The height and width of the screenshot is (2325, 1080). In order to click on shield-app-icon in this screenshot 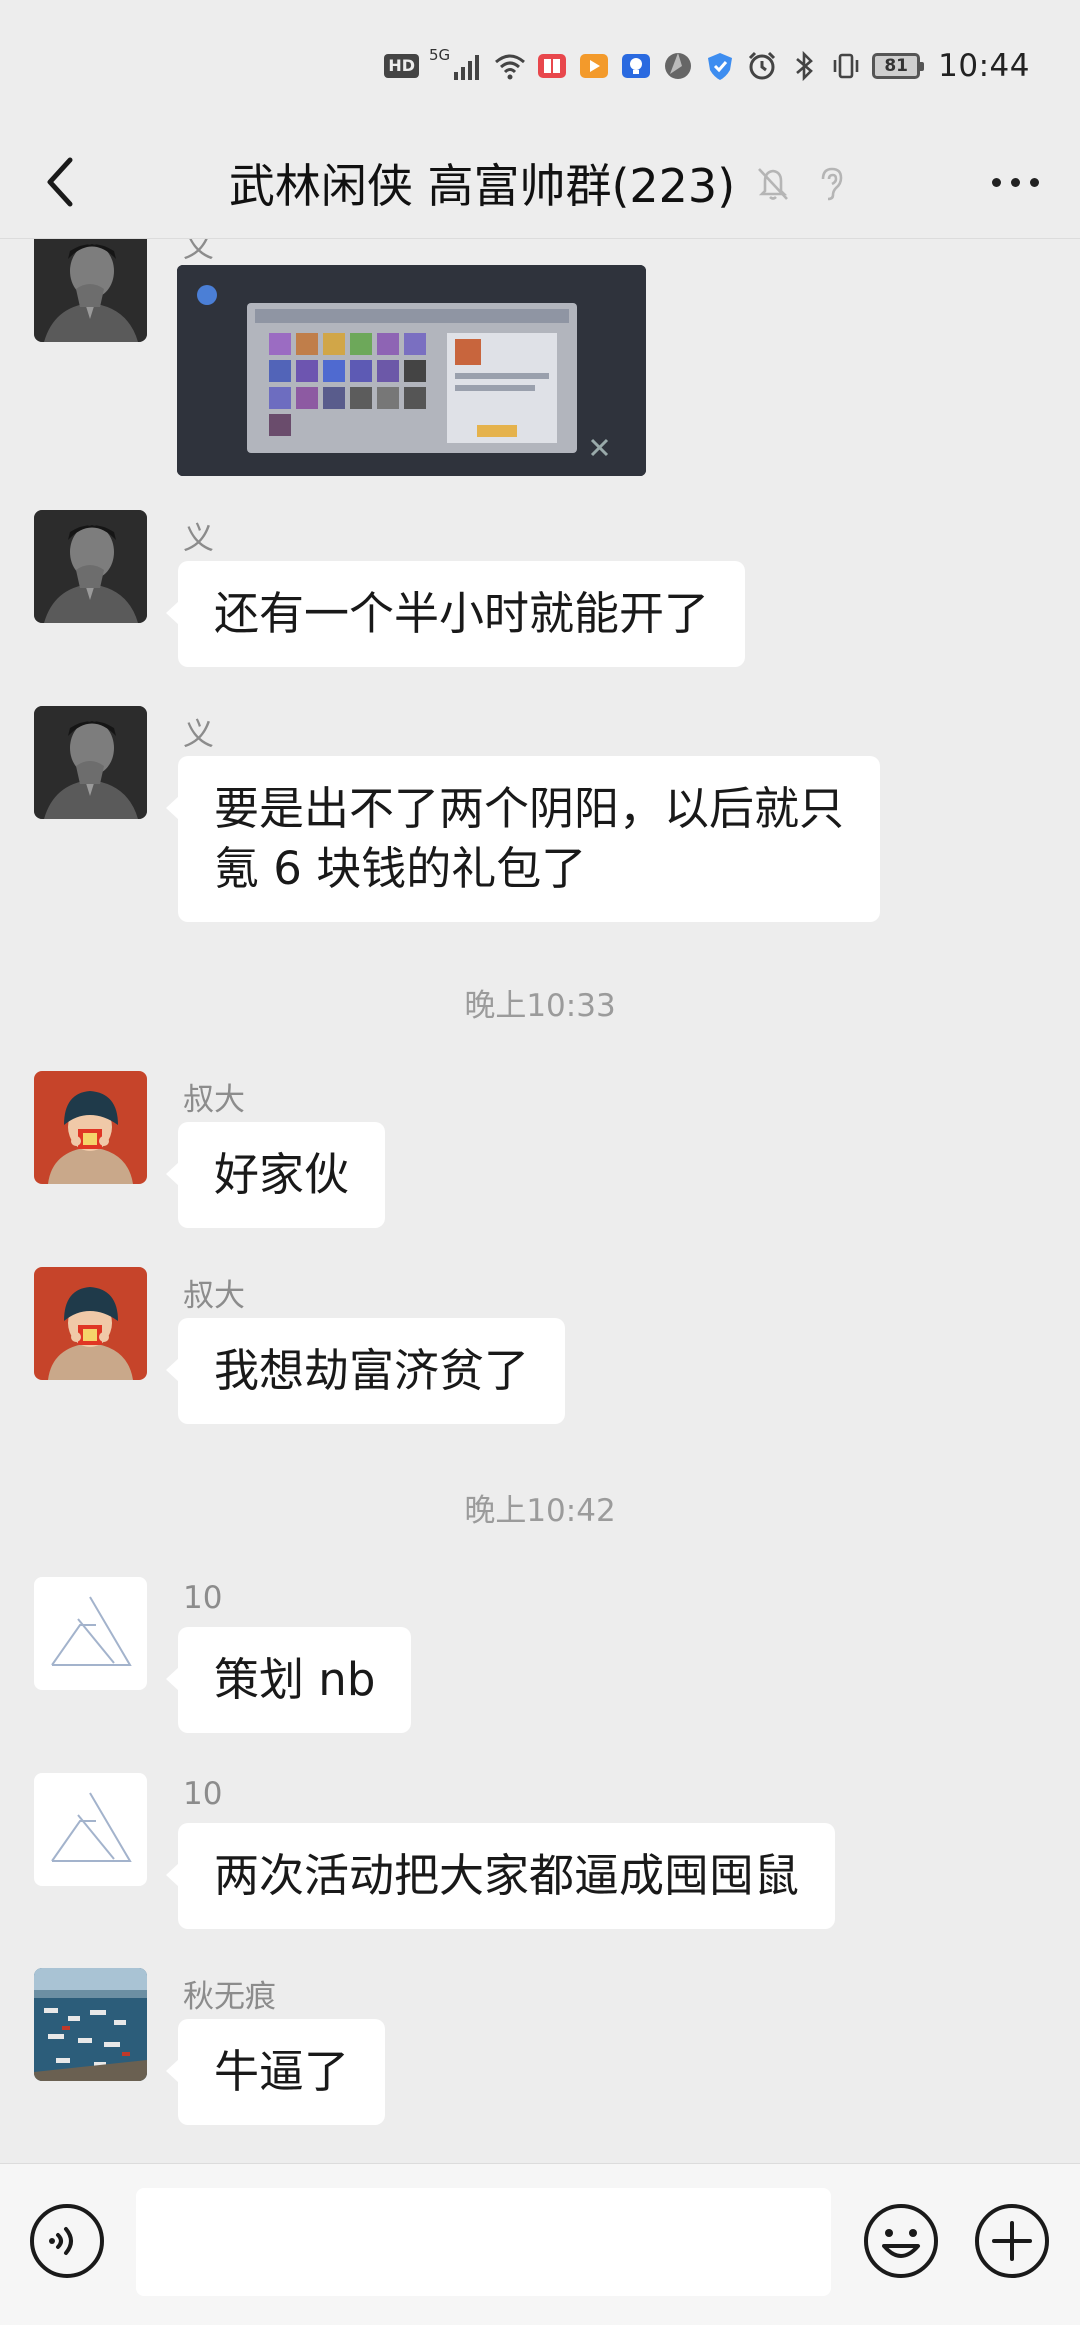, I will do `click(720, 66)`.